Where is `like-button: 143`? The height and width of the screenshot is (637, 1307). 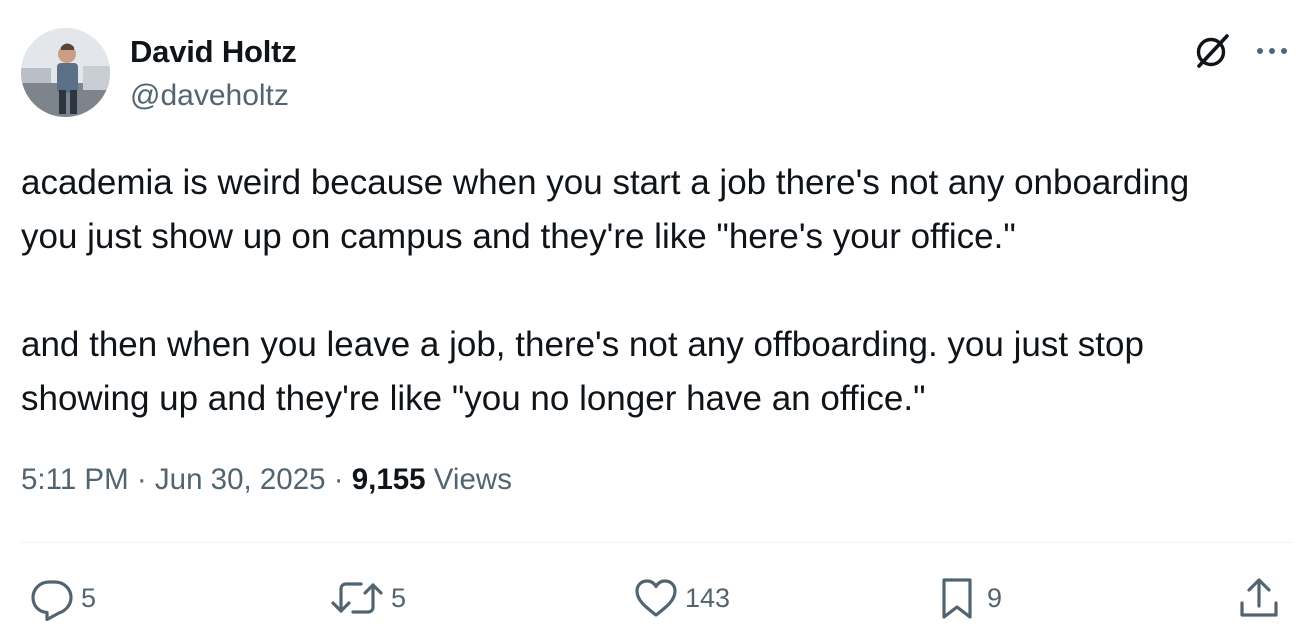
like-button: 143 is located at coordinates (681, 598).